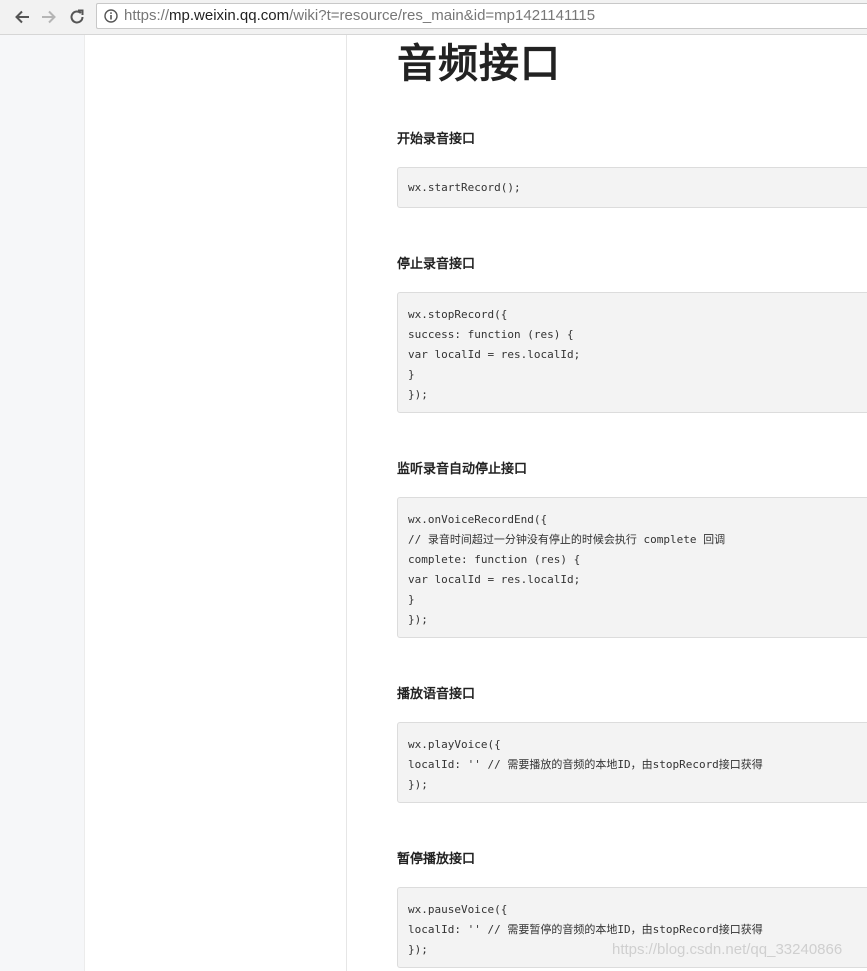 The height and width of the screenshot is (971, 867). I want to click on section-title-stop-record: 停止录音接口, so click(436, 263).